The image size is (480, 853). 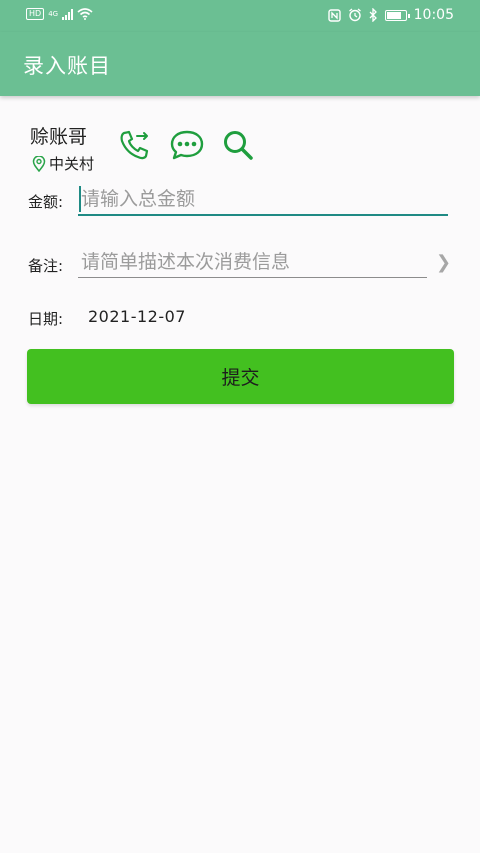 I want to click on date-value: 2021-12-07, so click(x=137, y=316).